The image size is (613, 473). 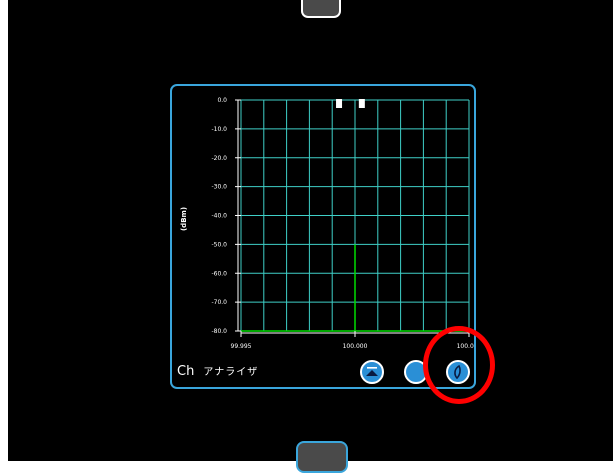 I want to click on chart-trace-layer, so click(x=355, y=288).